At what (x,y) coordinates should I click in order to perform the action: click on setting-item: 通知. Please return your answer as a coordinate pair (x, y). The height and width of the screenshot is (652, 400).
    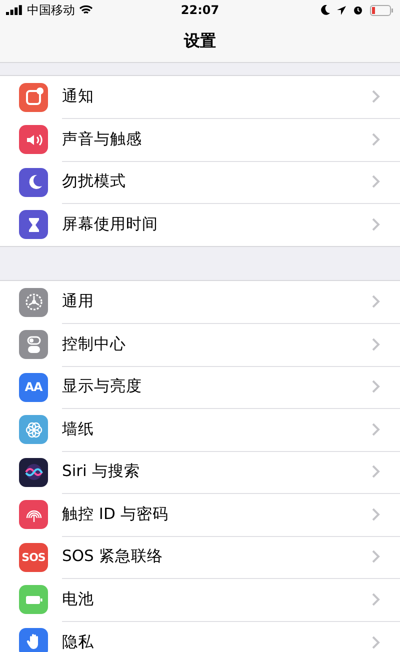
    Looking at the image, I should click on (78, 97).